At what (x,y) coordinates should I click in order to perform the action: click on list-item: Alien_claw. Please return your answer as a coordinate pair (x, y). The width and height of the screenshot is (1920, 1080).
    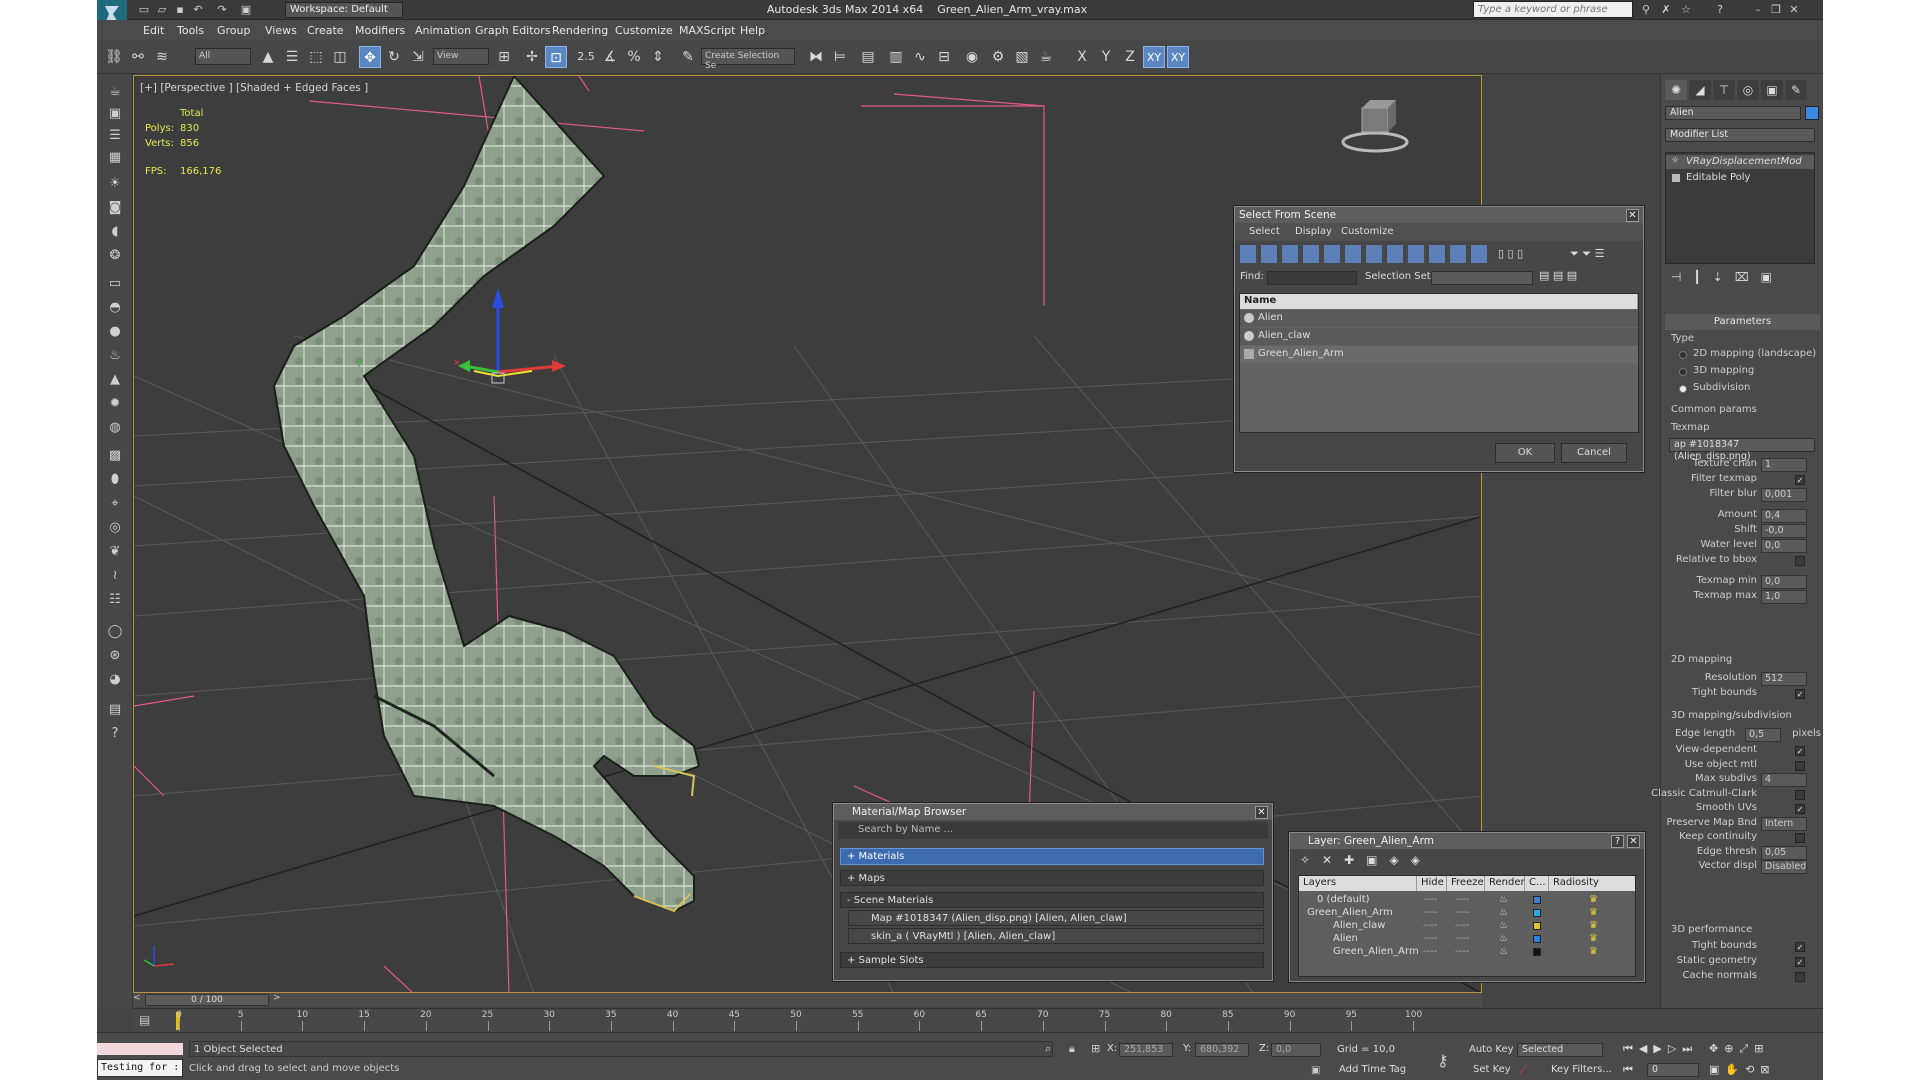
    Looking at the image, I should click on (1439, 336).